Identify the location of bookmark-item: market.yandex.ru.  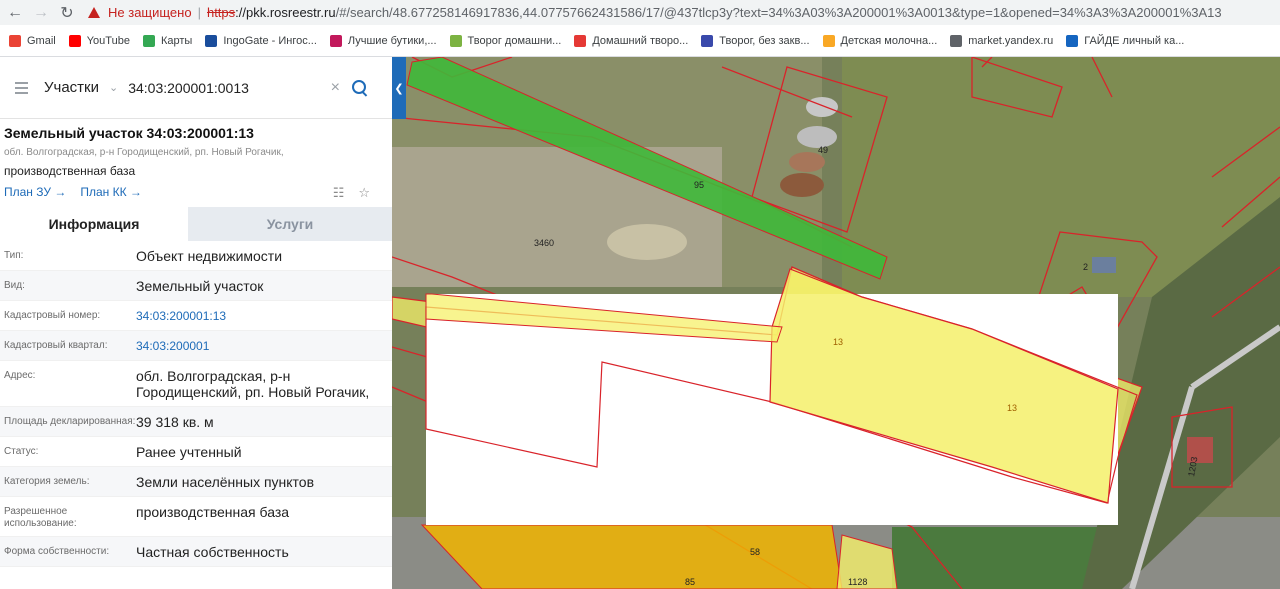
(1001, 40).